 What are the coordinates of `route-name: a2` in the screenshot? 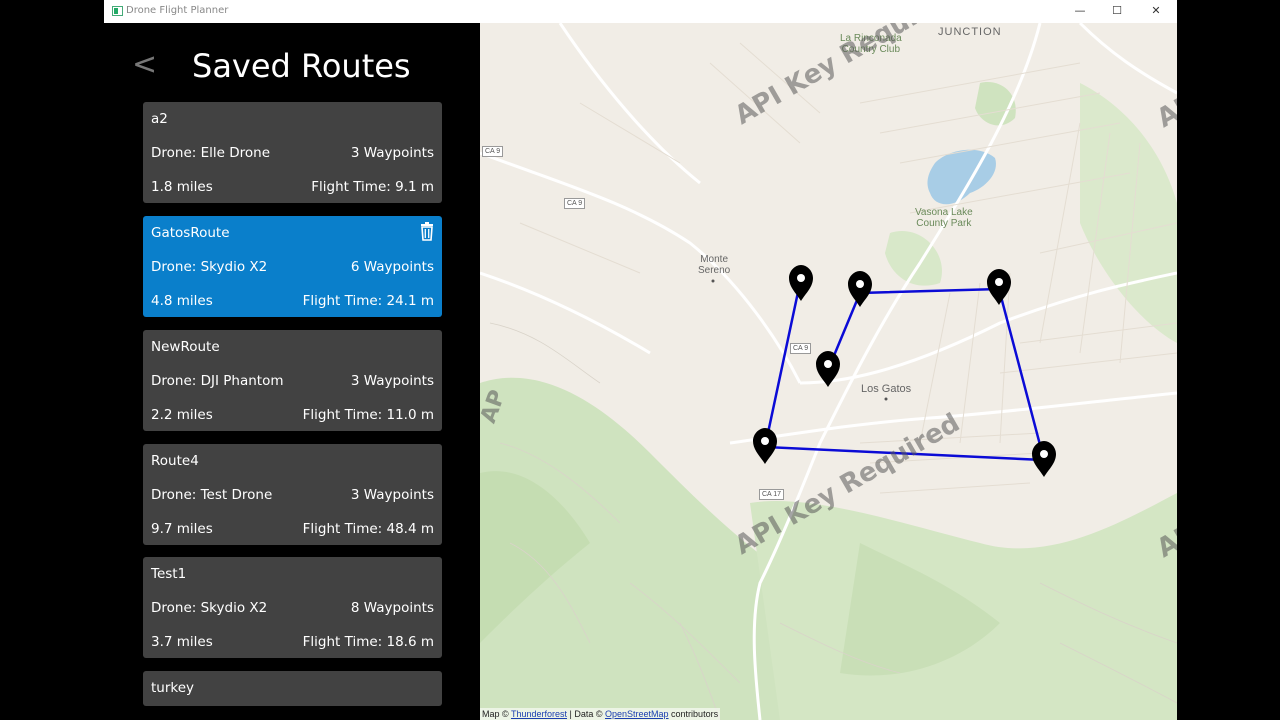 It's located at (159, 119).